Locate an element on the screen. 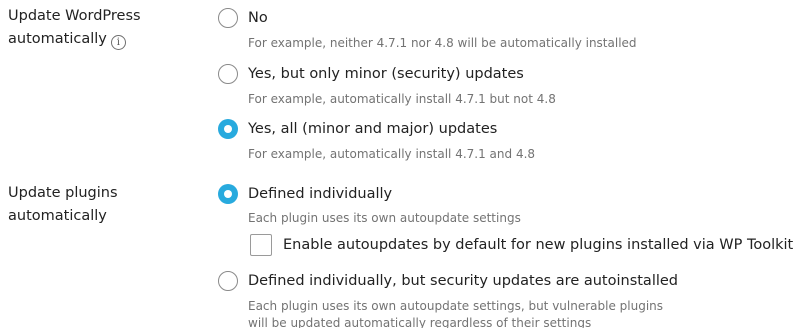 Image resolution: width=805 pixels, height=328 pixels. wordpress-option-all: Yes, all (minor and major) updates is located at coordinates (357, 129).